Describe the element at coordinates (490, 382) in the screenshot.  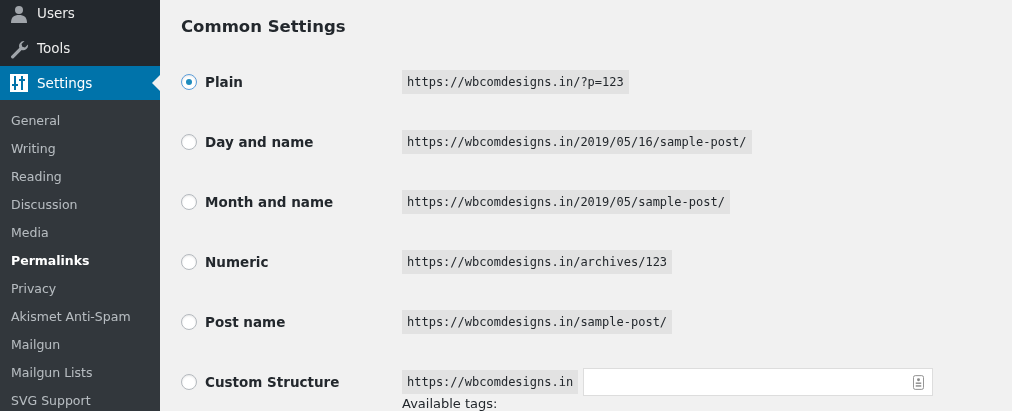
I see `url-example: https://wbcomdesigns.in` at that location.